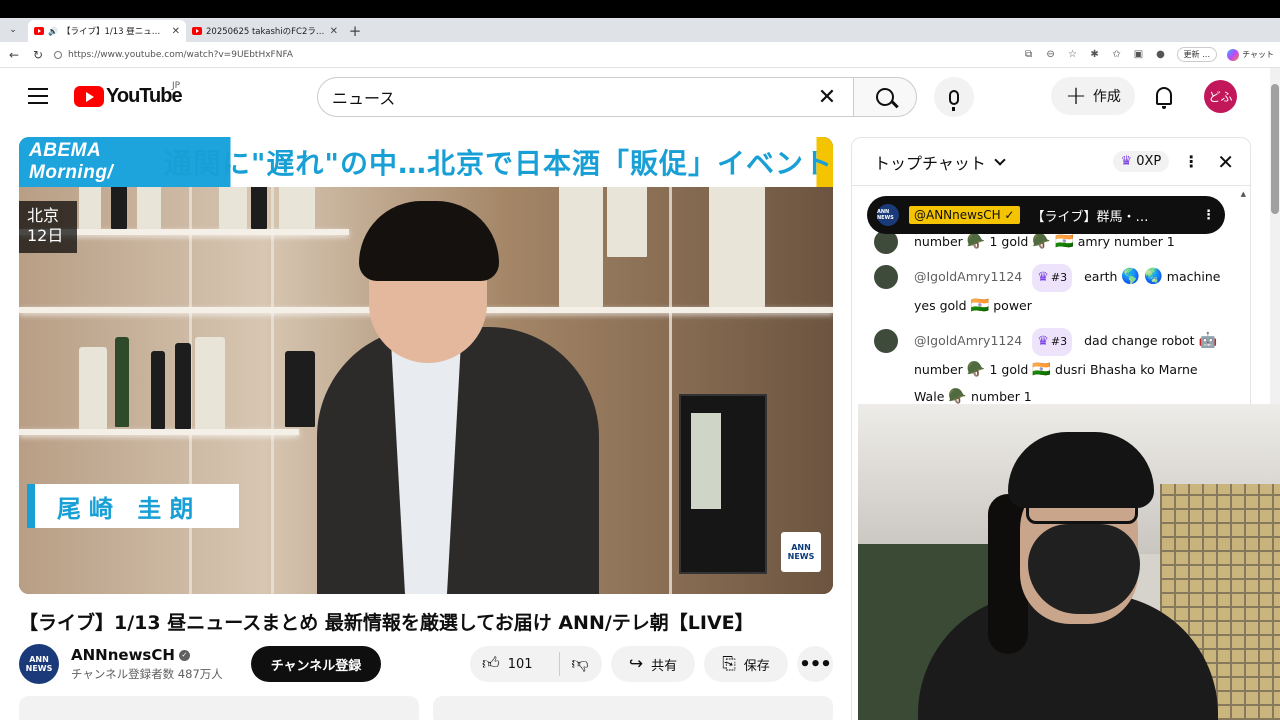 This screenshot has height=720, width=1280. I want to click on new-tab-icon: +, so click(355, 31).